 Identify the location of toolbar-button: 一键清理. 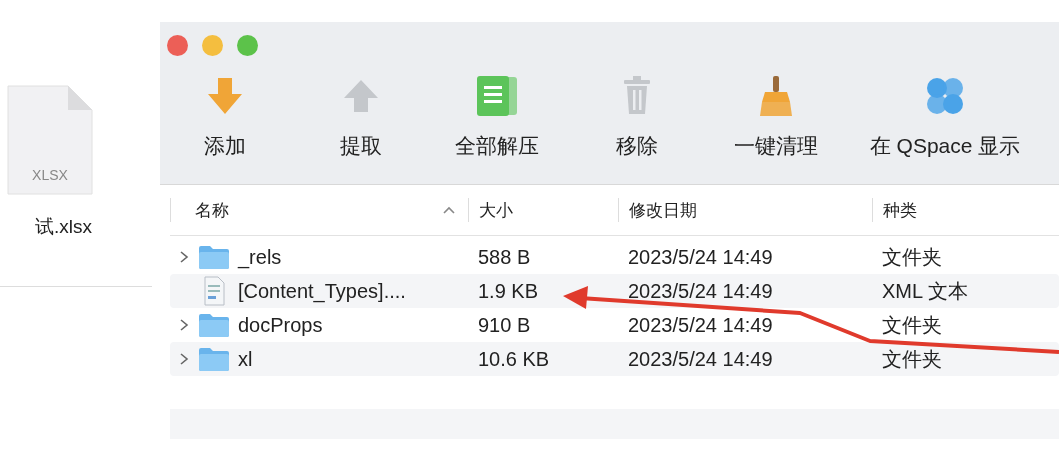
(776, 117).